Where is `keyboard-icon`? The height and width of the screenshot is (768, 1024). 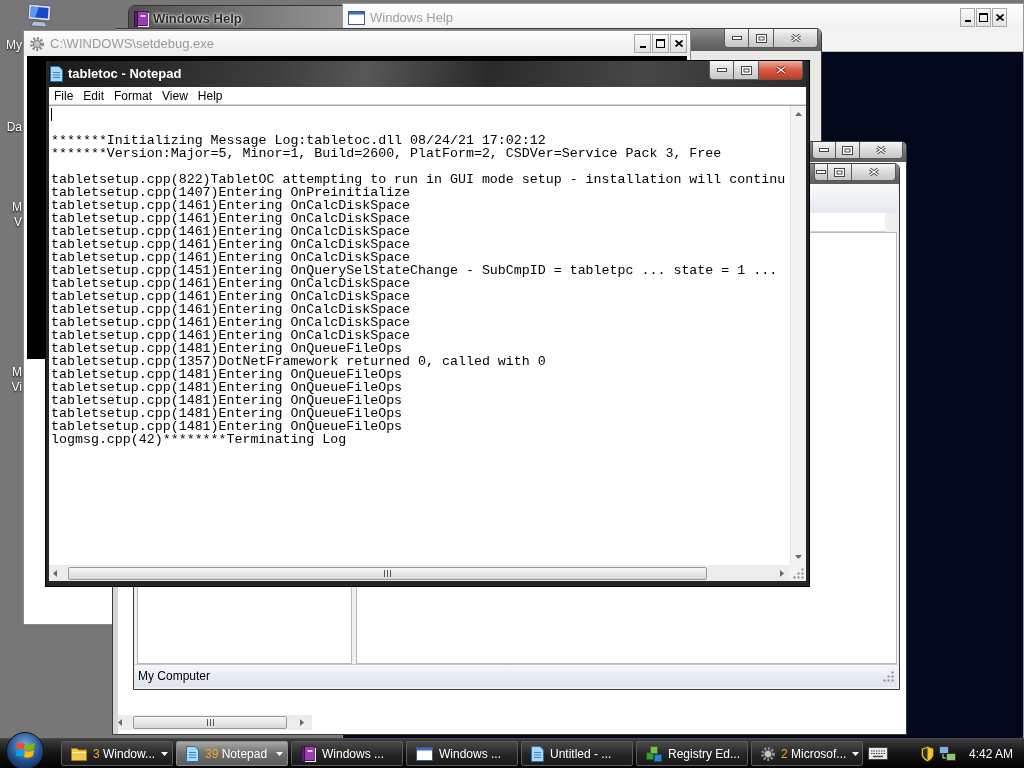
keyboard-icon is located at coordinates (877, 753).